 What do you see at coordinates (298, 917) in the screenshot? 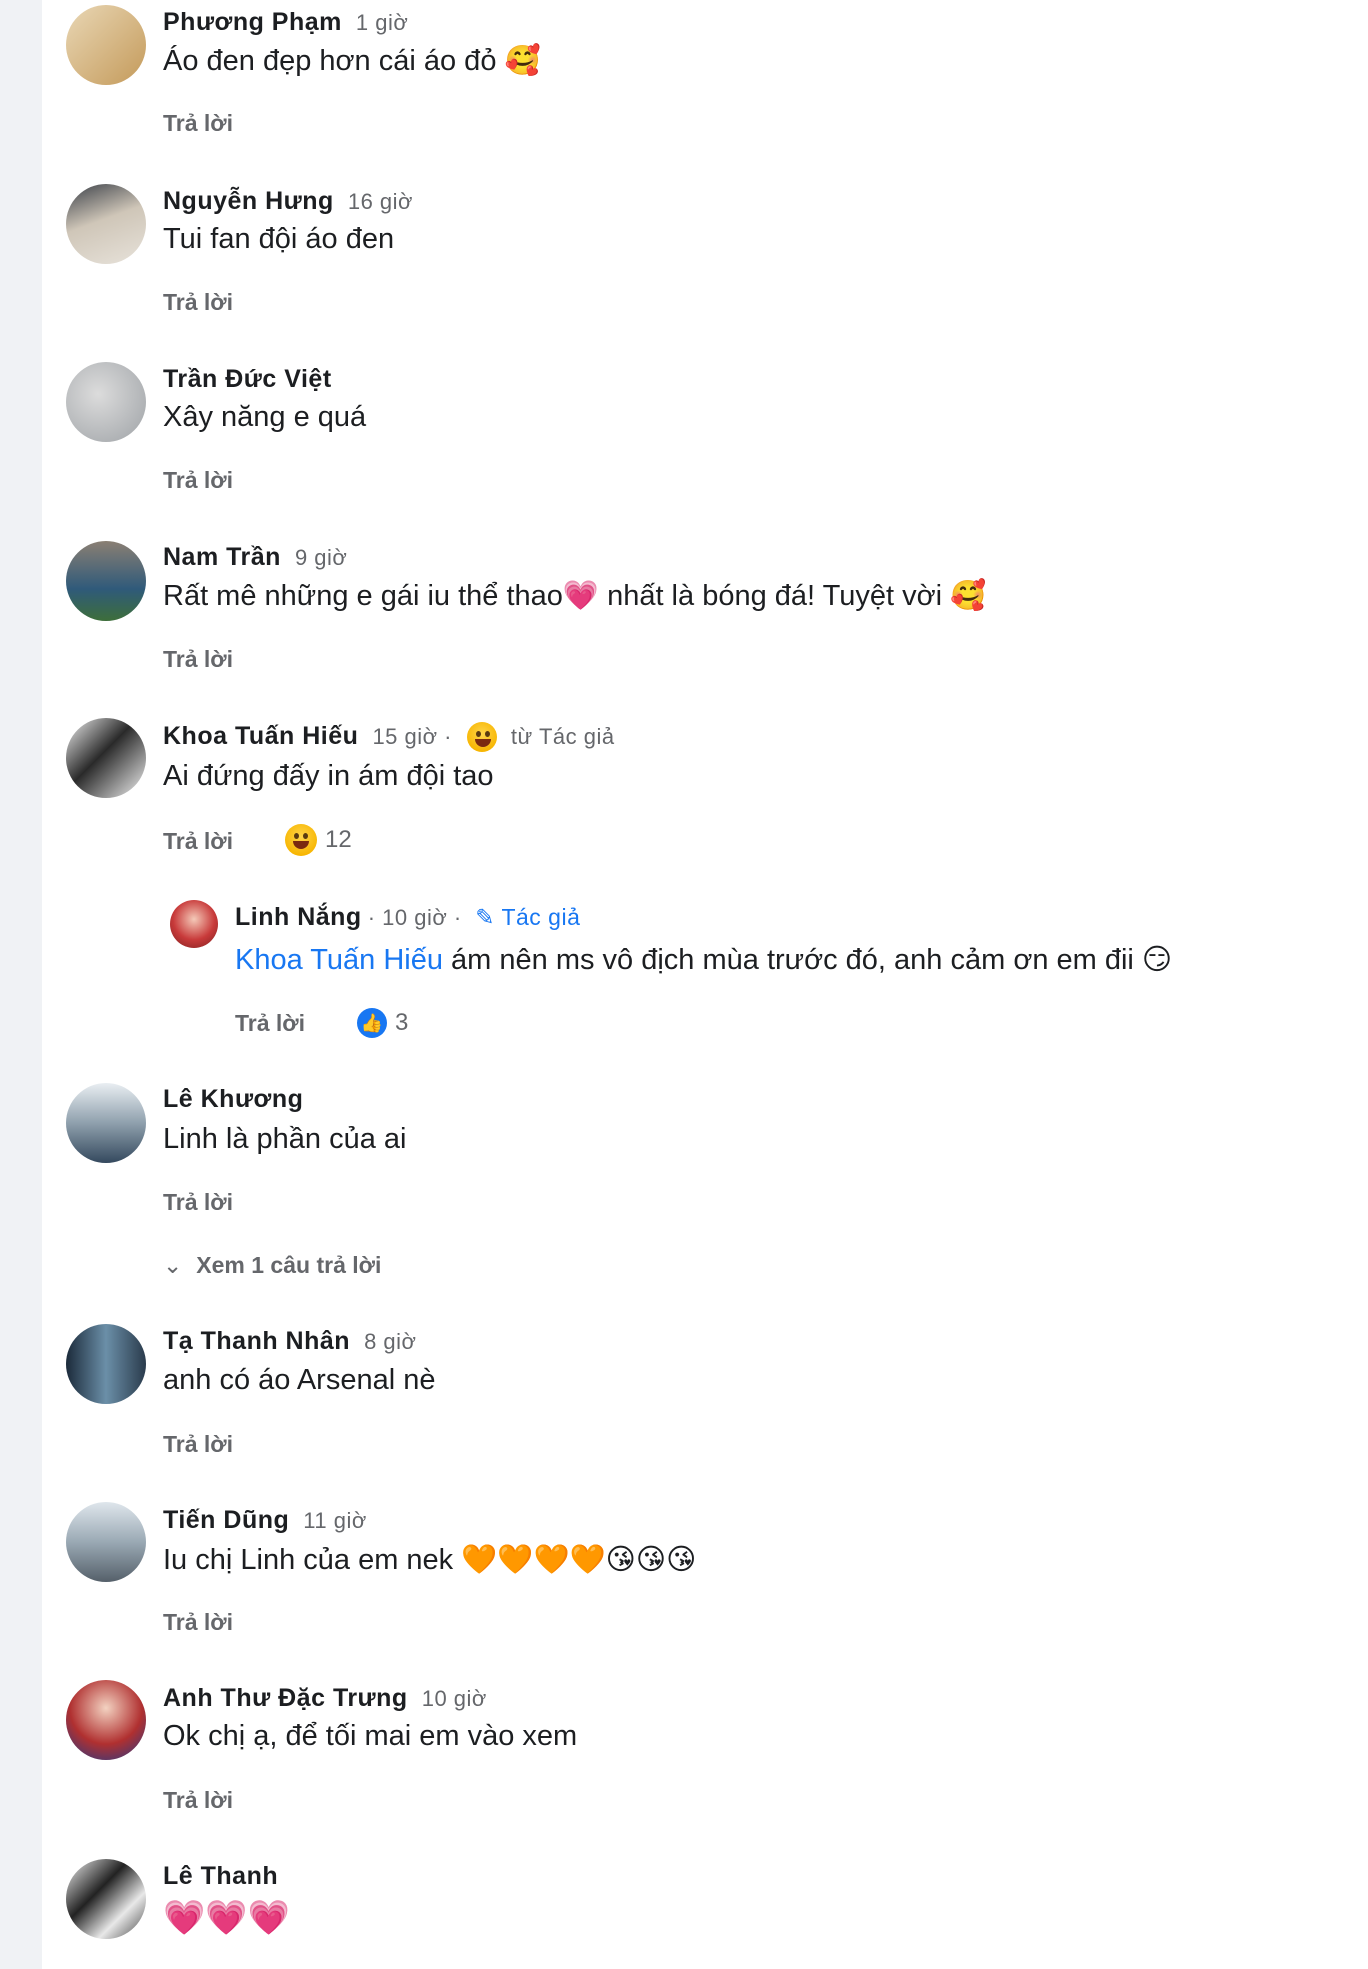
I see `author-name: Linh Nắng` at bounding box center [298, 917].